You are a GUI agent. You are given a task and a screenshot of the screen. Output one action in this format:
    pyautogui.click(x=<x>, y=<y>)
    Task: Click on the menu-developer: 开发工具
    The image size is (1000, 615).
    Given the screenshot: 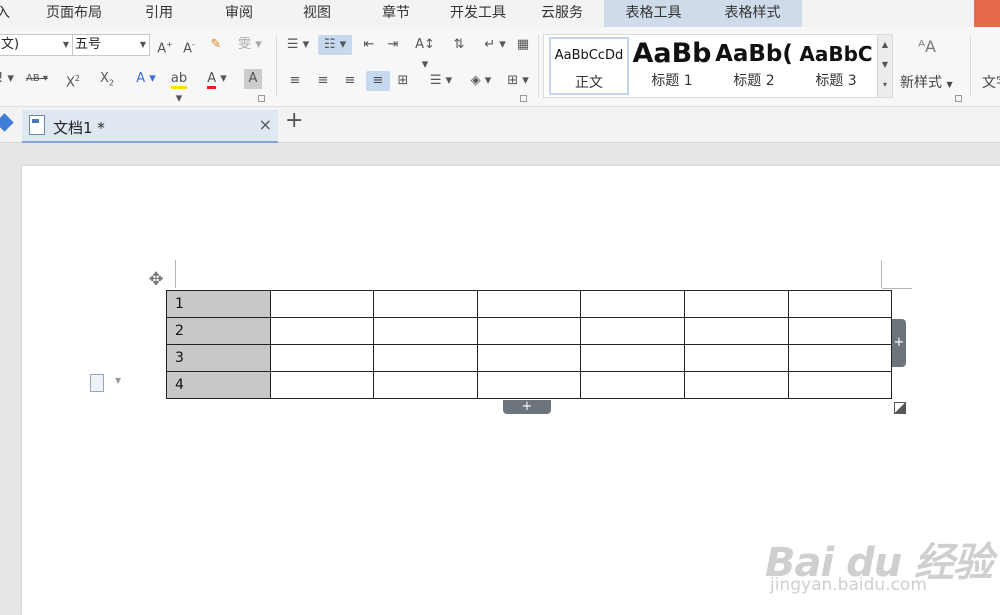 What is the action you would take?
    pyautogui.click(x=478, y=13)
    